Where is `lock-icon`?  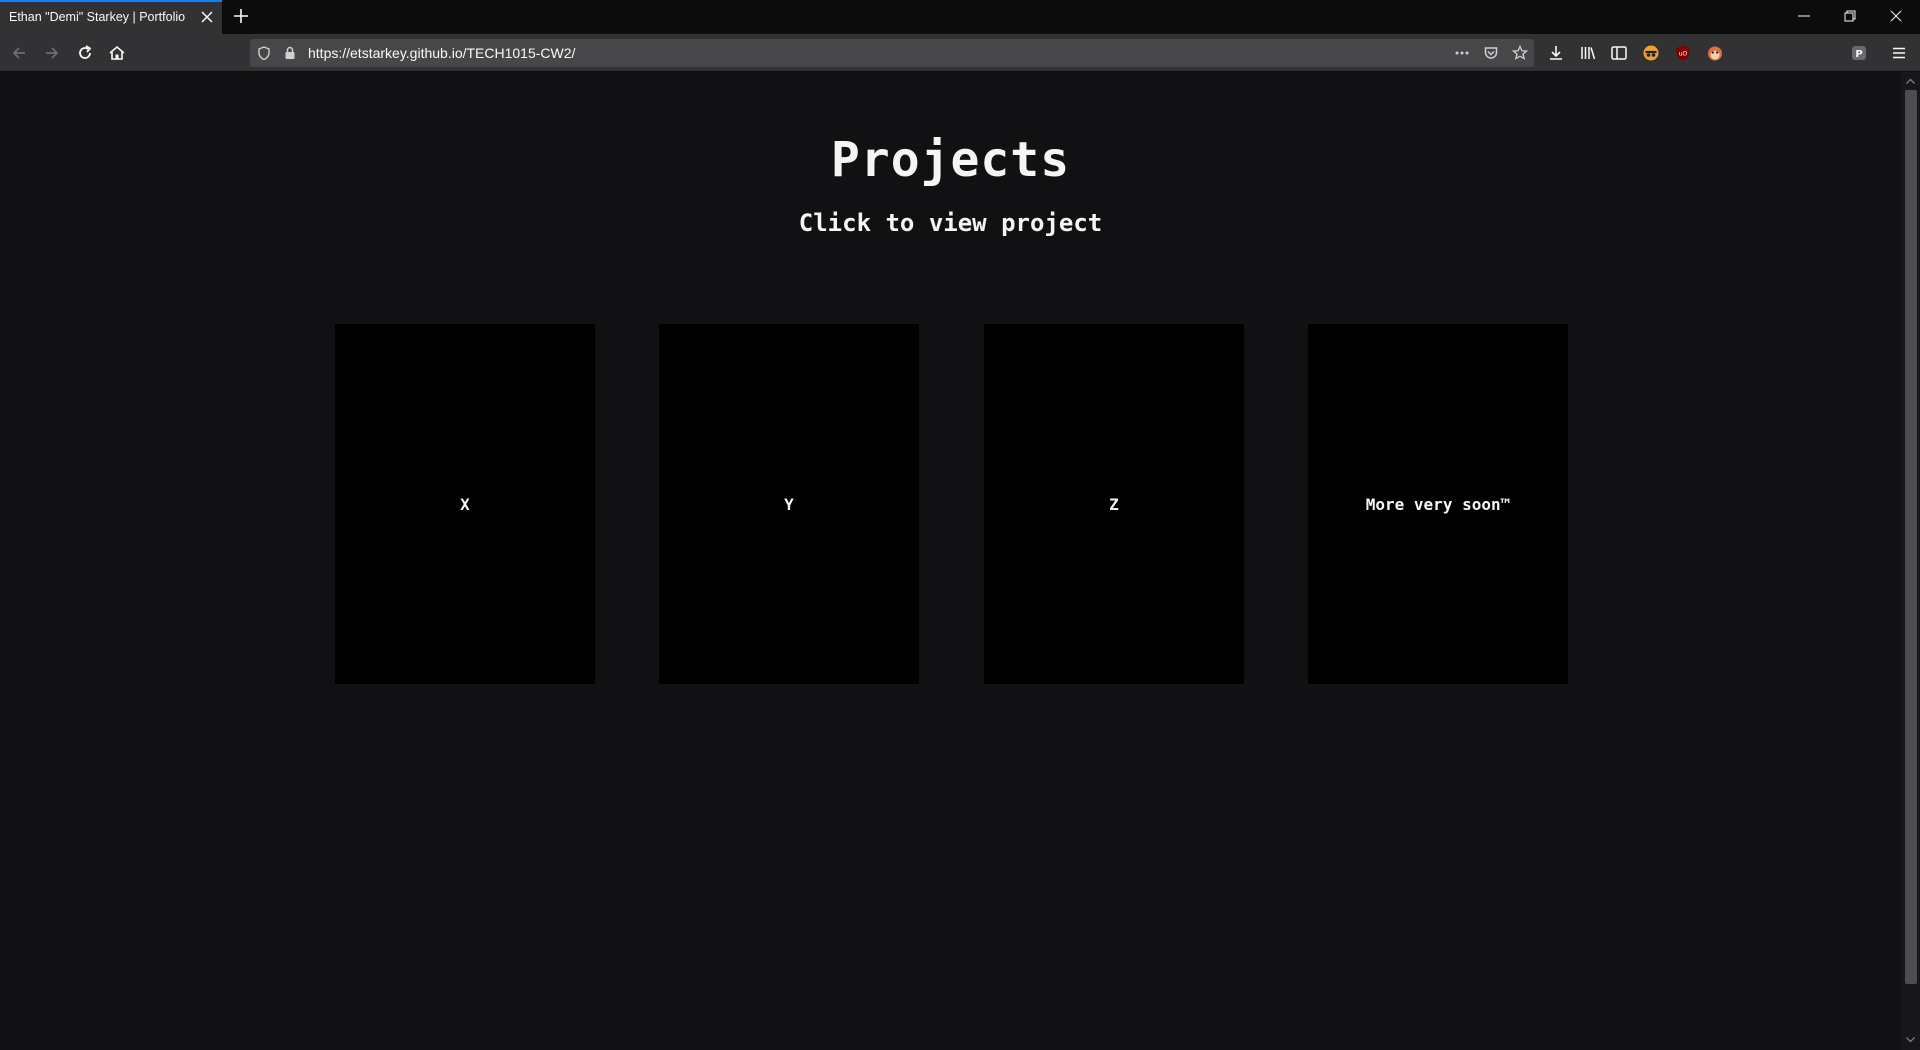
lock-icon is located at coordinates (290, 53).